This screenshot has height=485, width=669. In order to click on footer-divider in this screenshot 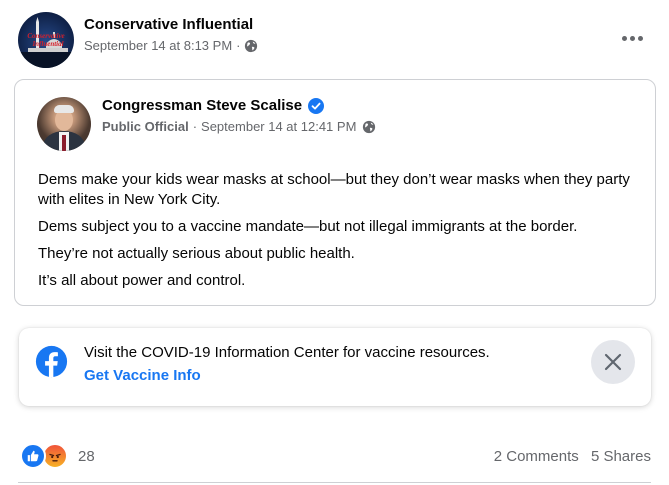, I will do `click(334, 482)`.